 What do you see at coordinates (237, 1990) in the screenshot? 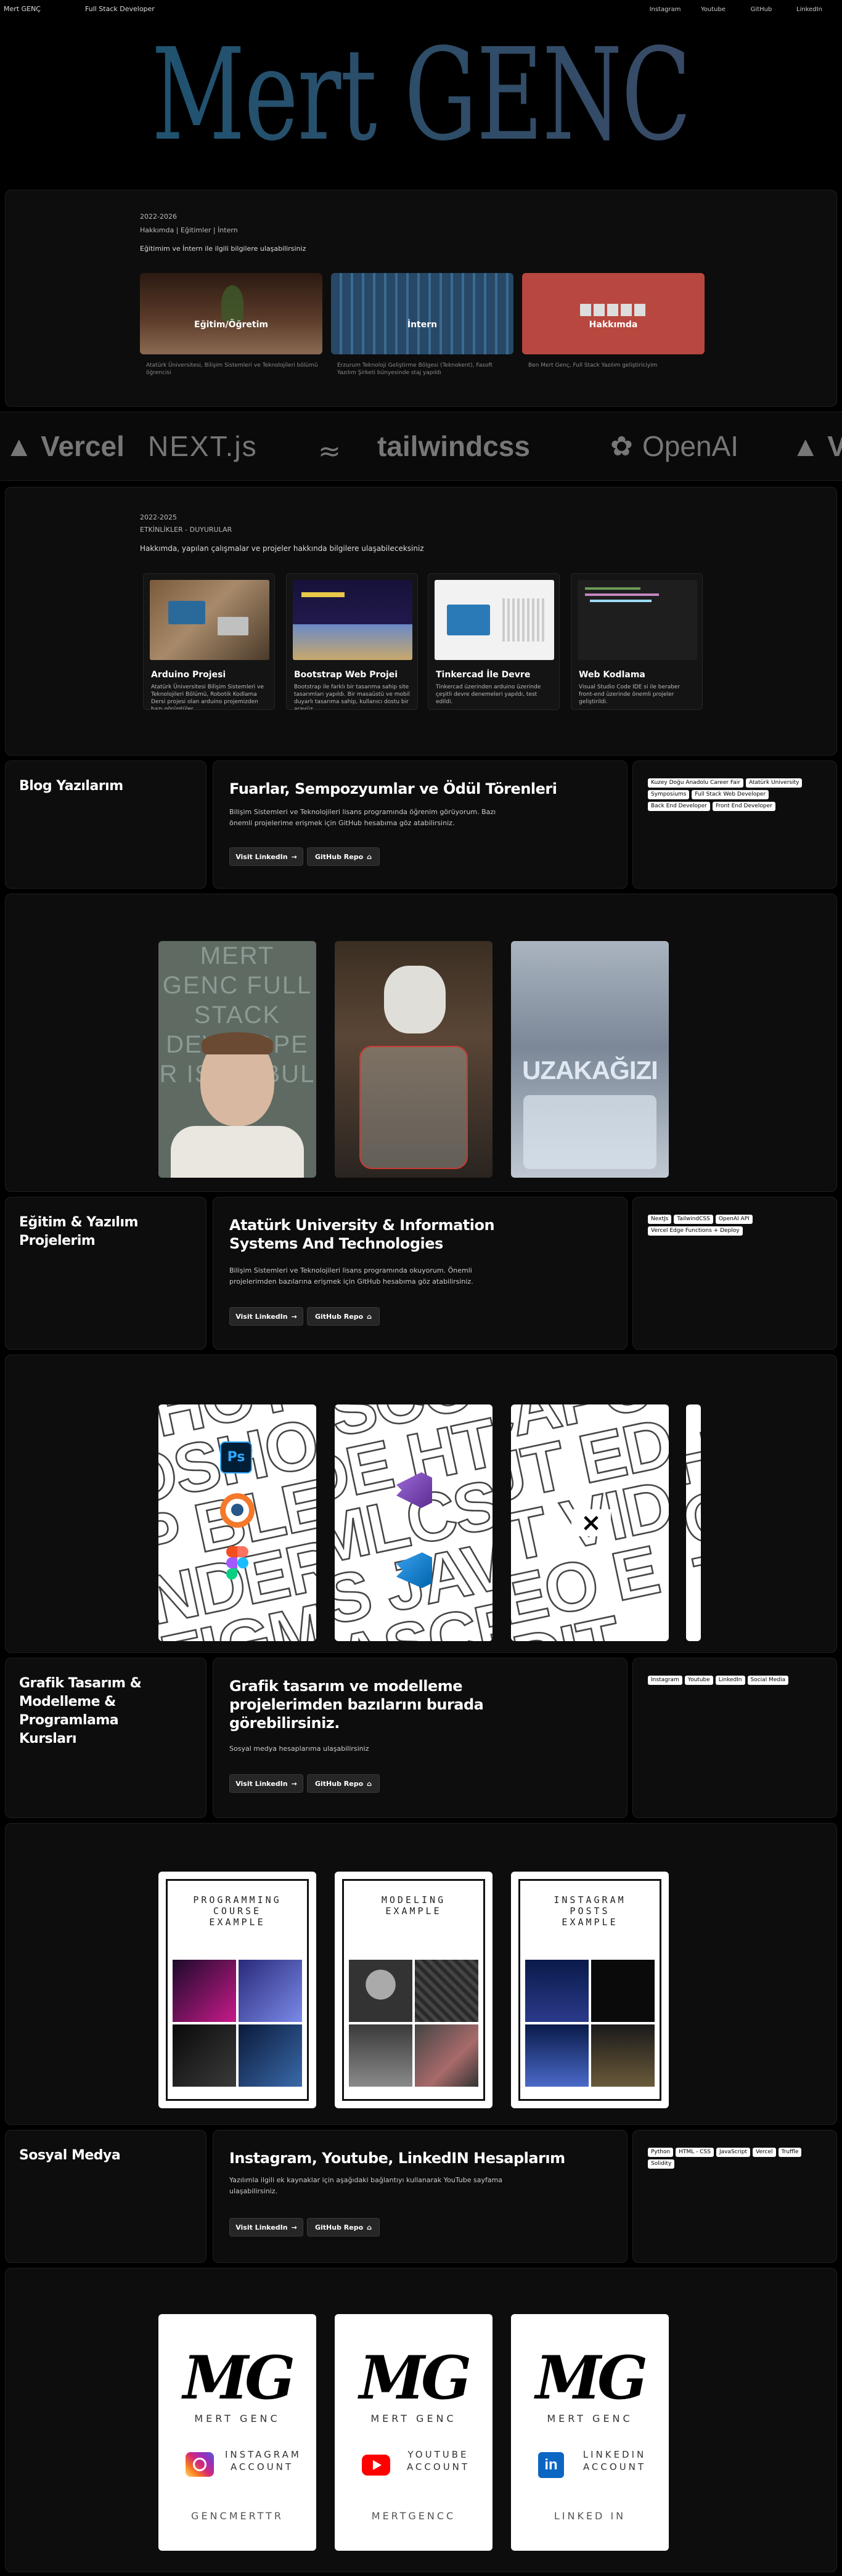
I see `frame-programming-course: PROGRAMMING COURSE EXAMPLE` at bounding box center [237, 1990].